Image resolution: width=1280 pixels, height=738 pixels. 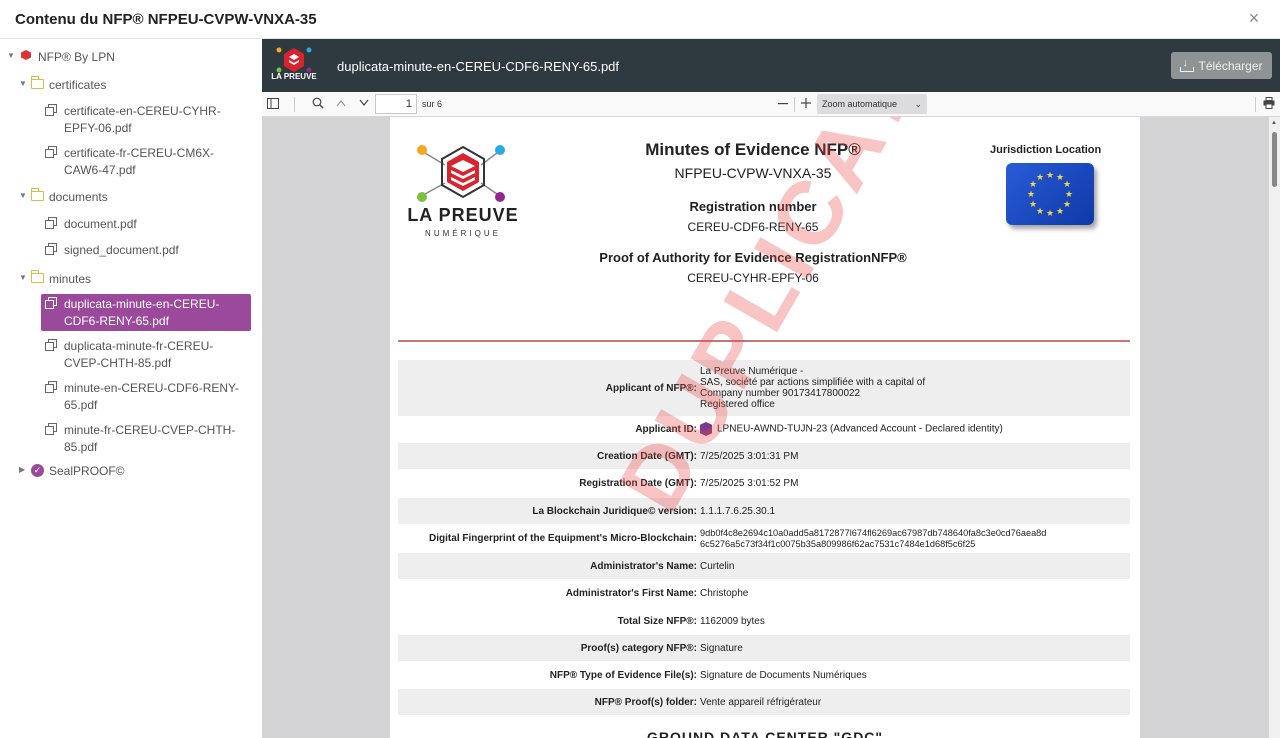 I want to click on viewer-scrollbar: ▲, so click(x=1274, y=427).